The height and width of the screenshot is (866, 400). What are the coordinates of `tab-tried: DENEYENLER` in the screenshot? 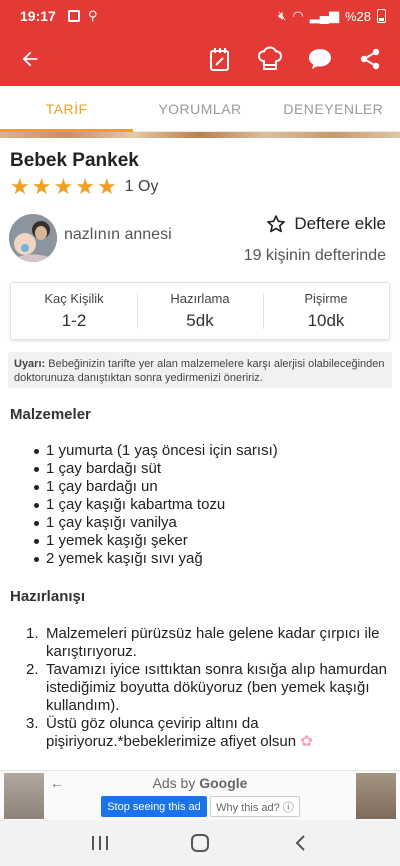 It's located at (333, 108).